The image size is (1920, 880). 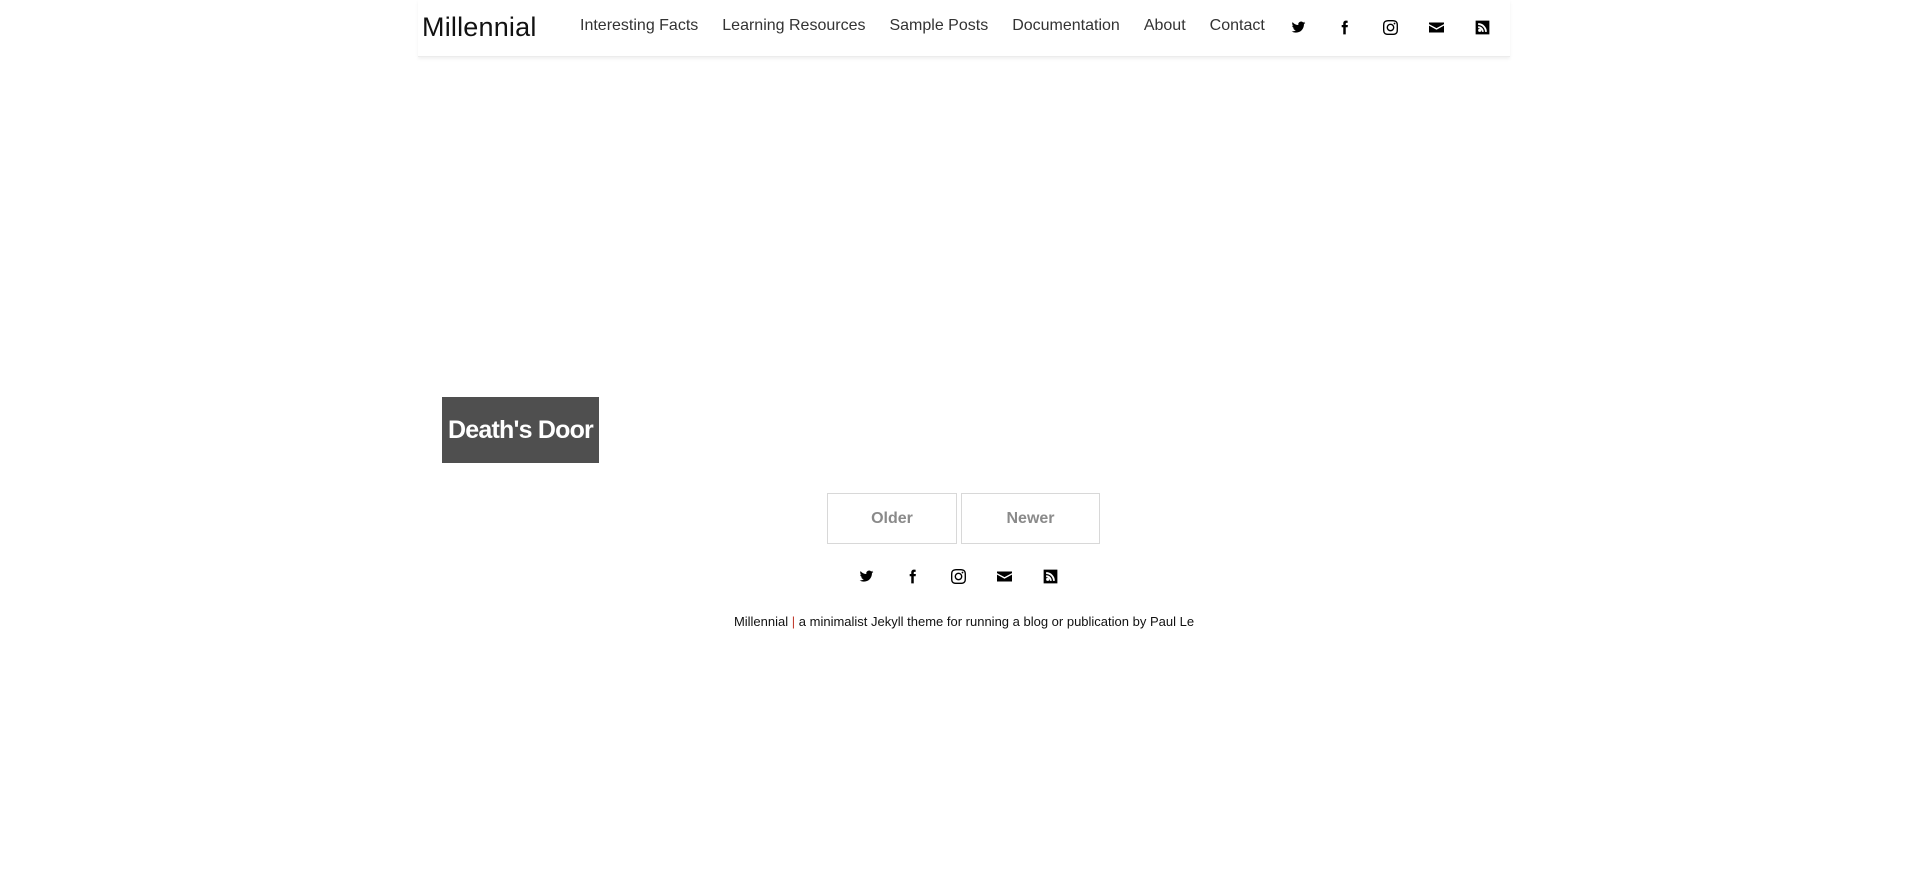 I want to click on header-email-link, so click(x=1436, y=27).